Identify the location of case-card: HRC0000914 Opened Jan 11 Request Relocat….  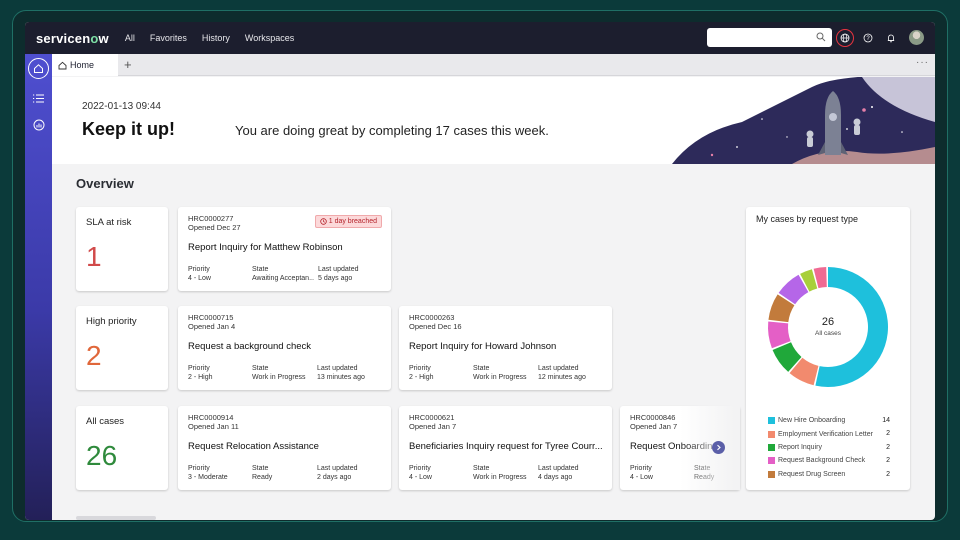
(284, 448).